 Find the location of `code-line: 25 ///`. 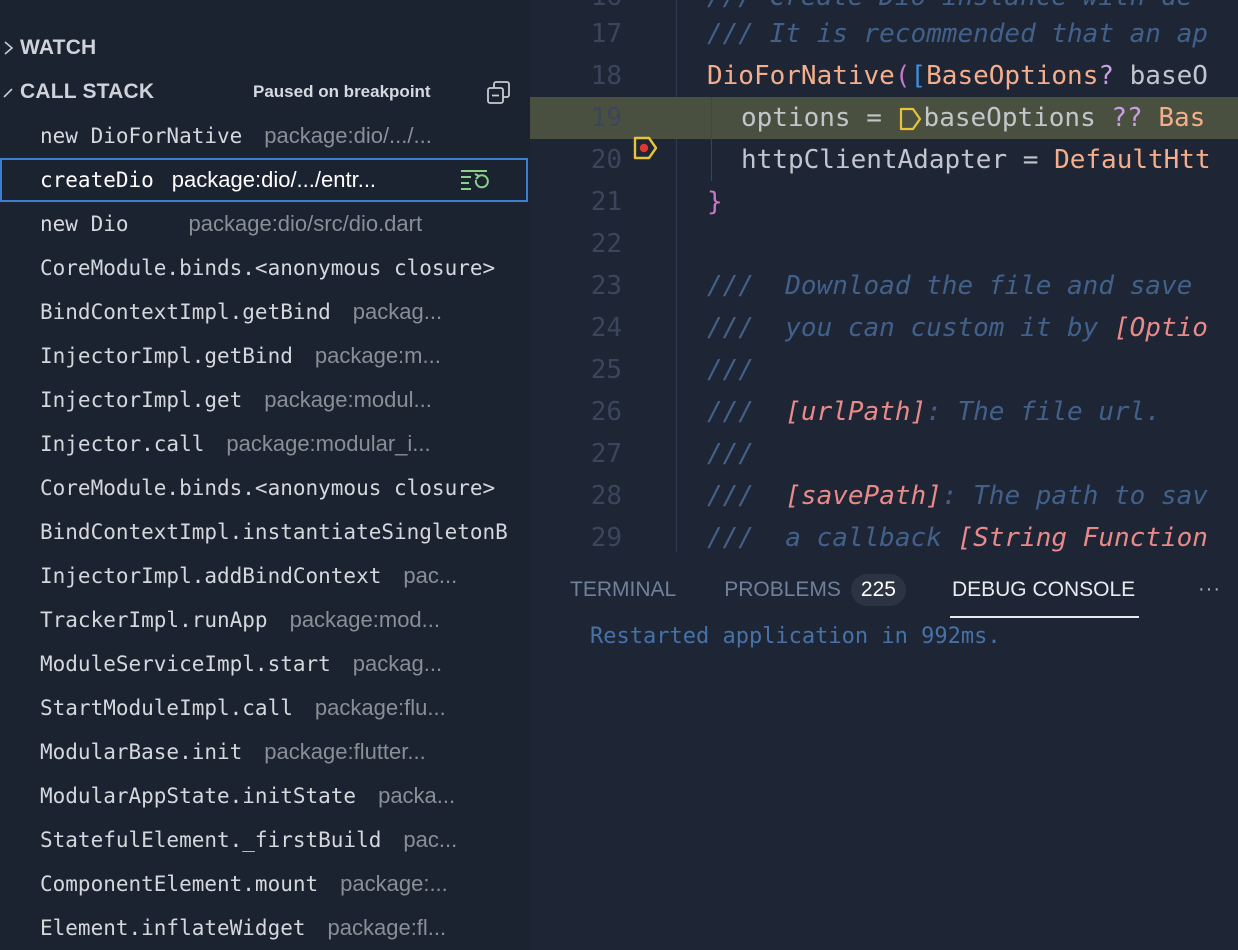

code-line: 25 /// is located at coordinates (884, 370).